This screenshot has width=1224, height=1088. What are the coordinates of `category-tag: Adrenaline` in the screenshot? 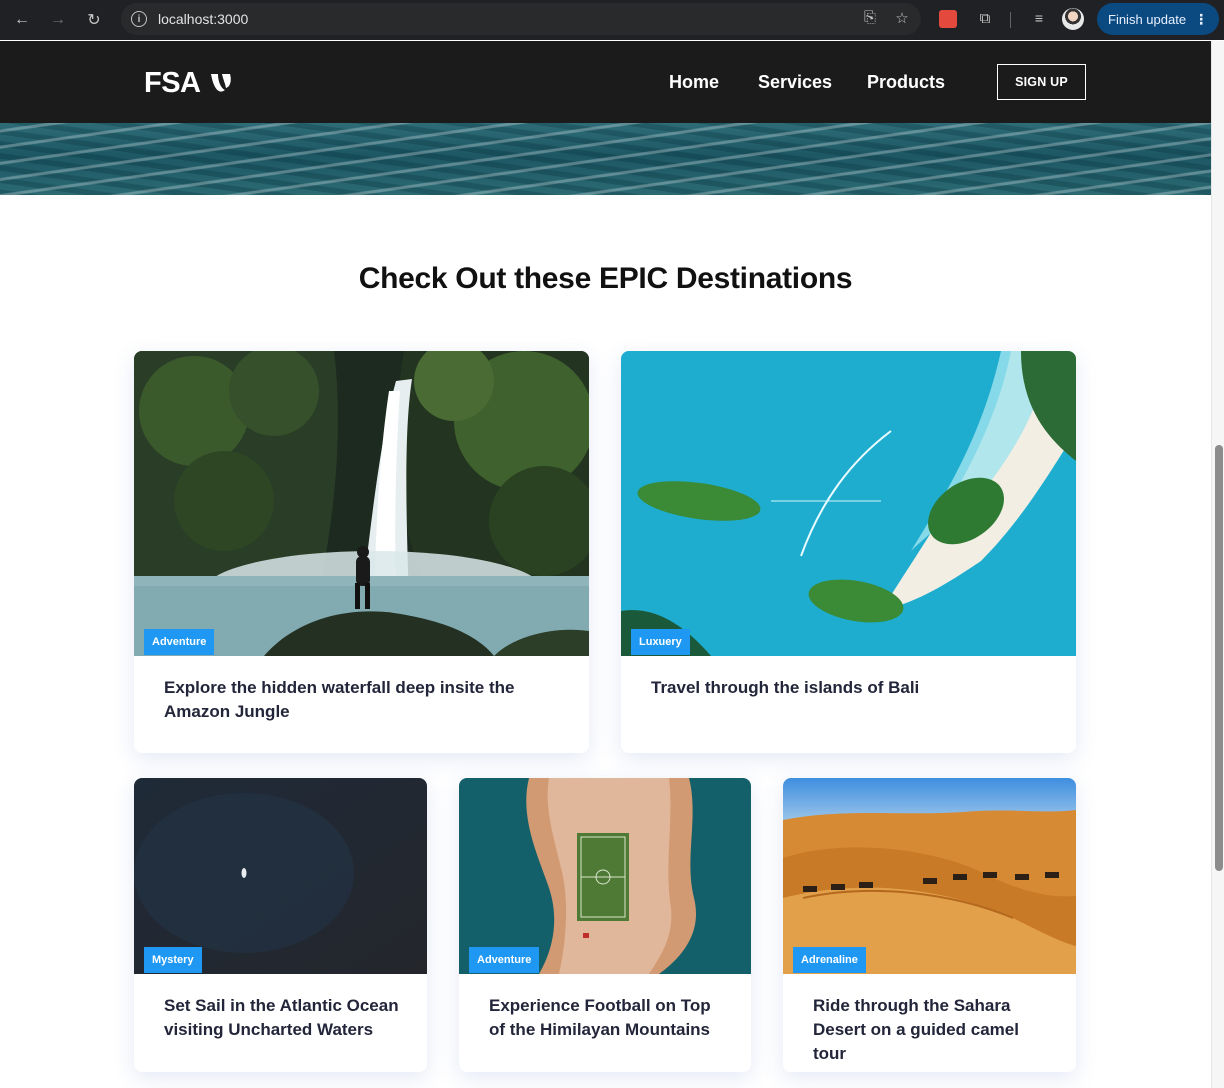 It's located at (829, 960).